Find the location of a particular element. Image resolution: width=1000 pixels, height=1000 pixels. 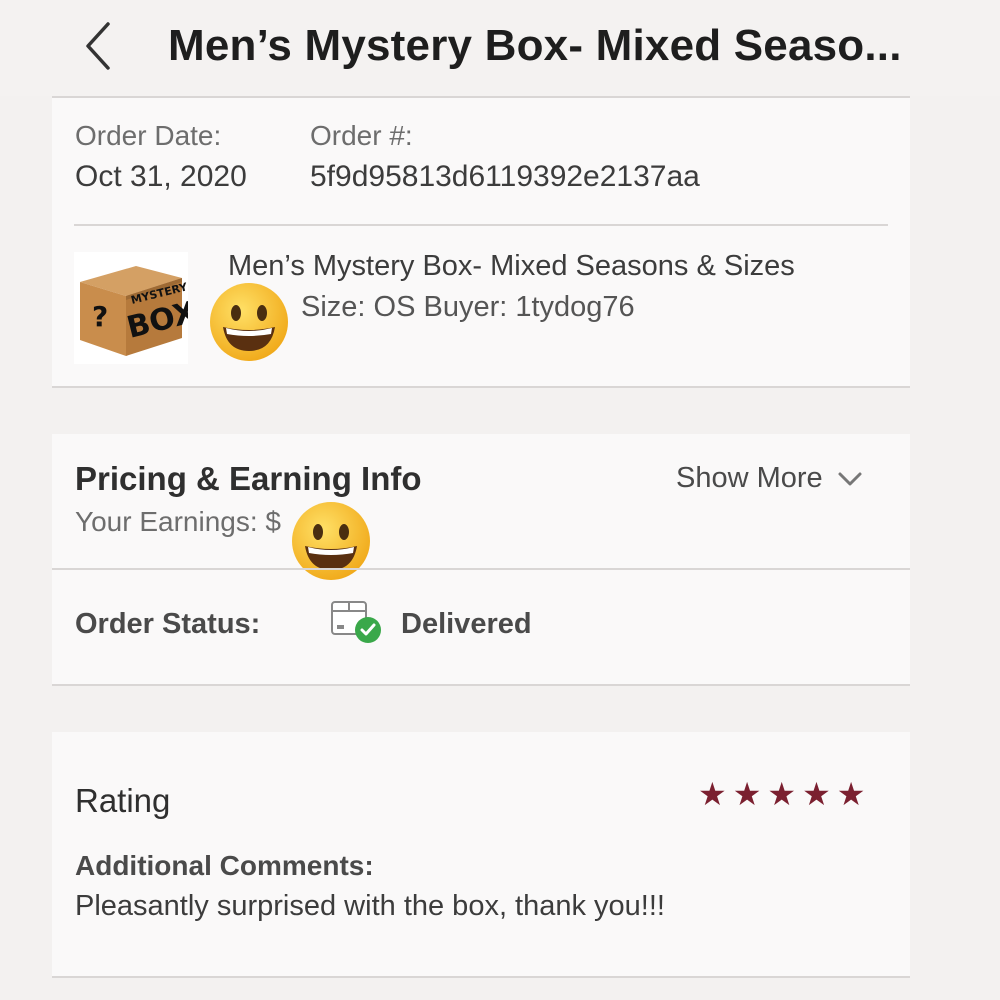

item-thumbnail: ? MYSTERY BOX is located at coordinates (137, 308).